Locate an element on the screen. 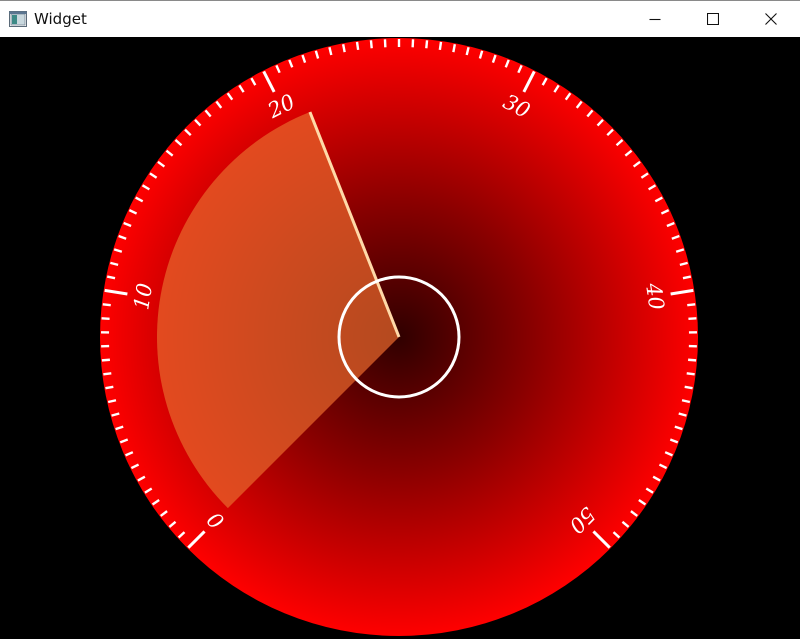  maximize-icon is located at coordinates (713, 19).